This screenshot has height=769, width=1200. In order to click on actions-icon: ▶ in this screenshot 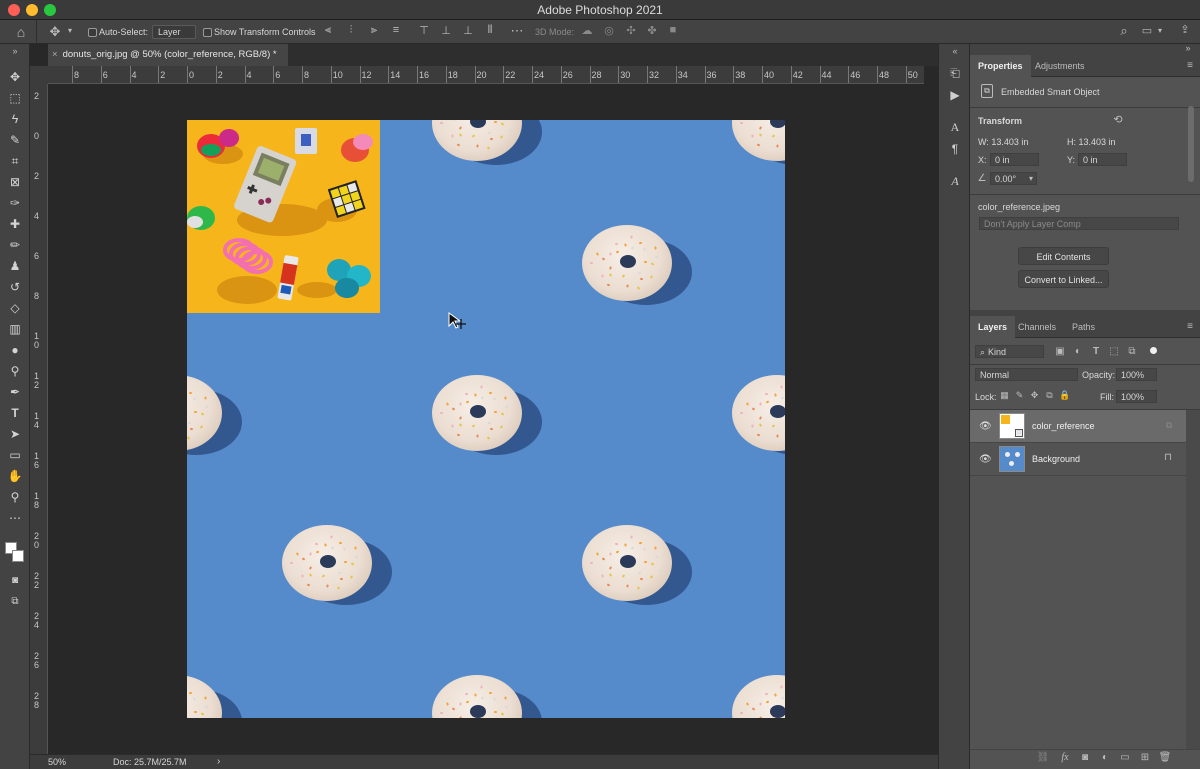, I will do `click(955, 95)`.